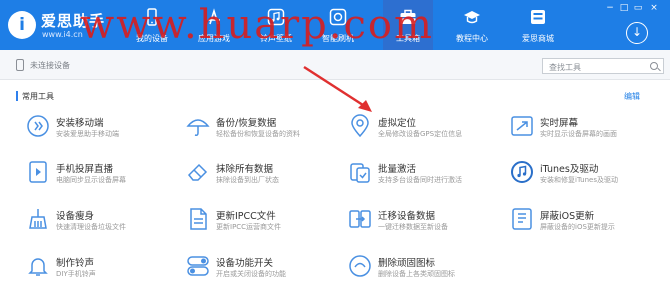 This screenshot has height=294, width=670. I want to click on search-placeholder: 查找工具, so click(565, 67).